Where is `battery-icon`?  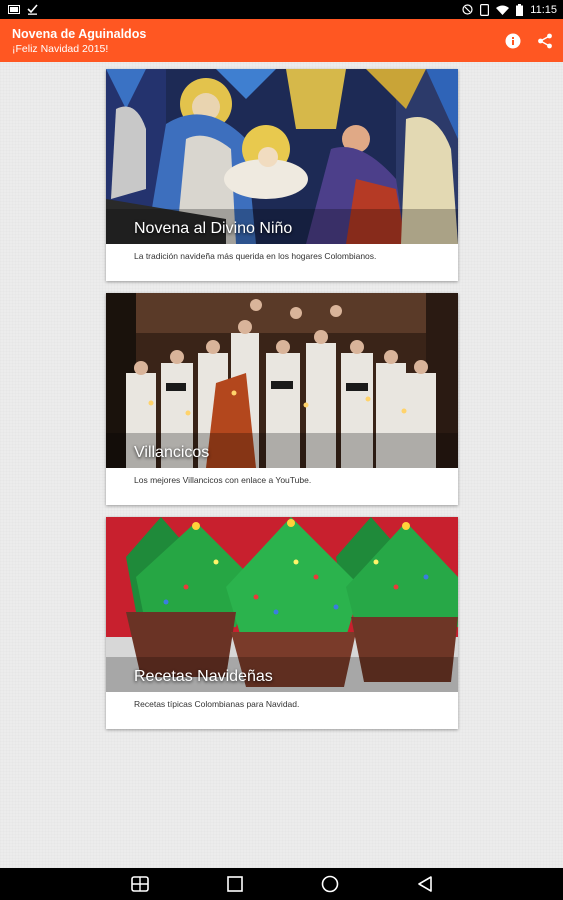 battery-icon is located at coordinates (520, 9).